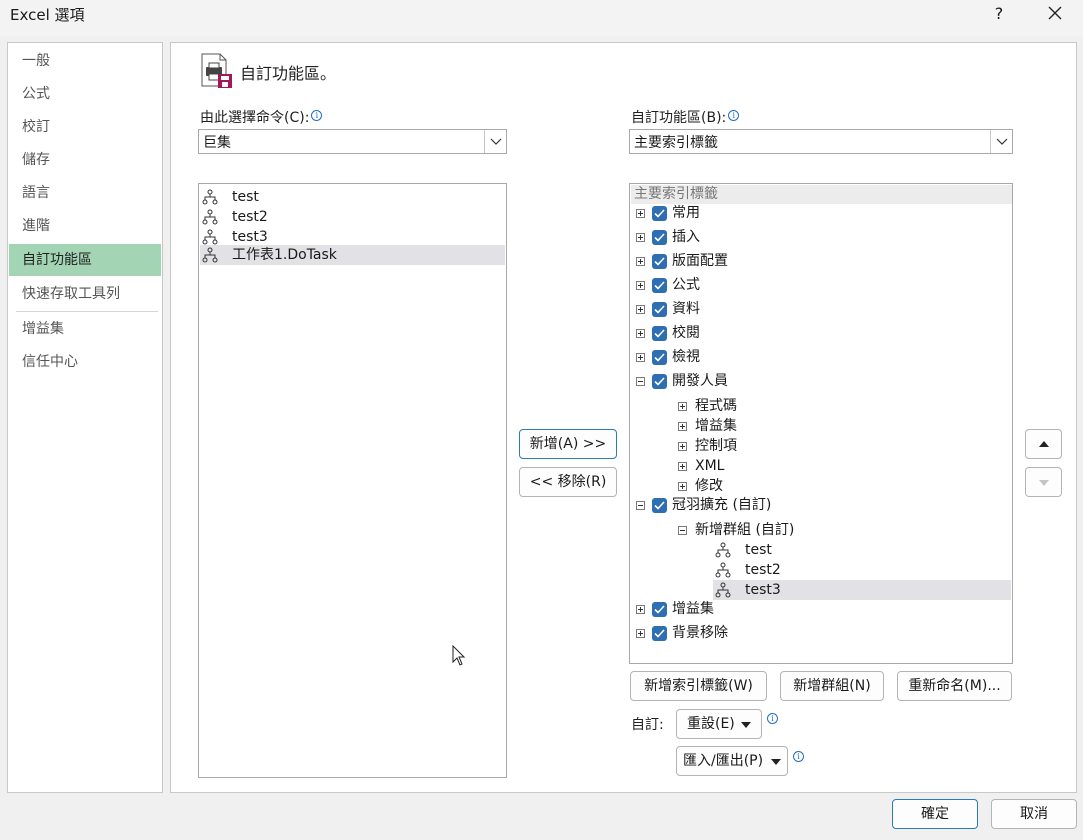 The image size is (1083, 840). I want to click on tree-item-label: 公式, so click(686, 285).